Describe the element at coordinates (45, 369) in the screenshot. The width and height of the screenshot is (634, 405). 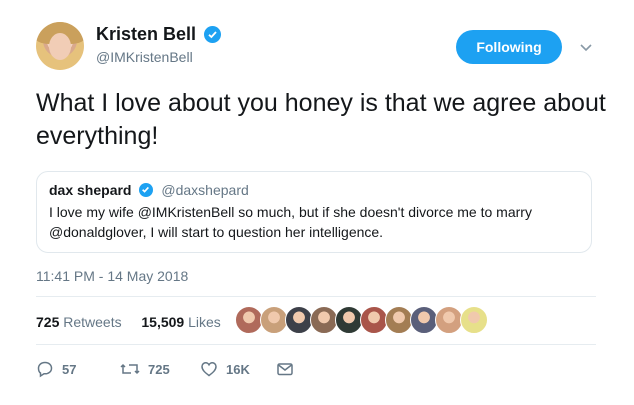
I see `reply-icon` at that location.